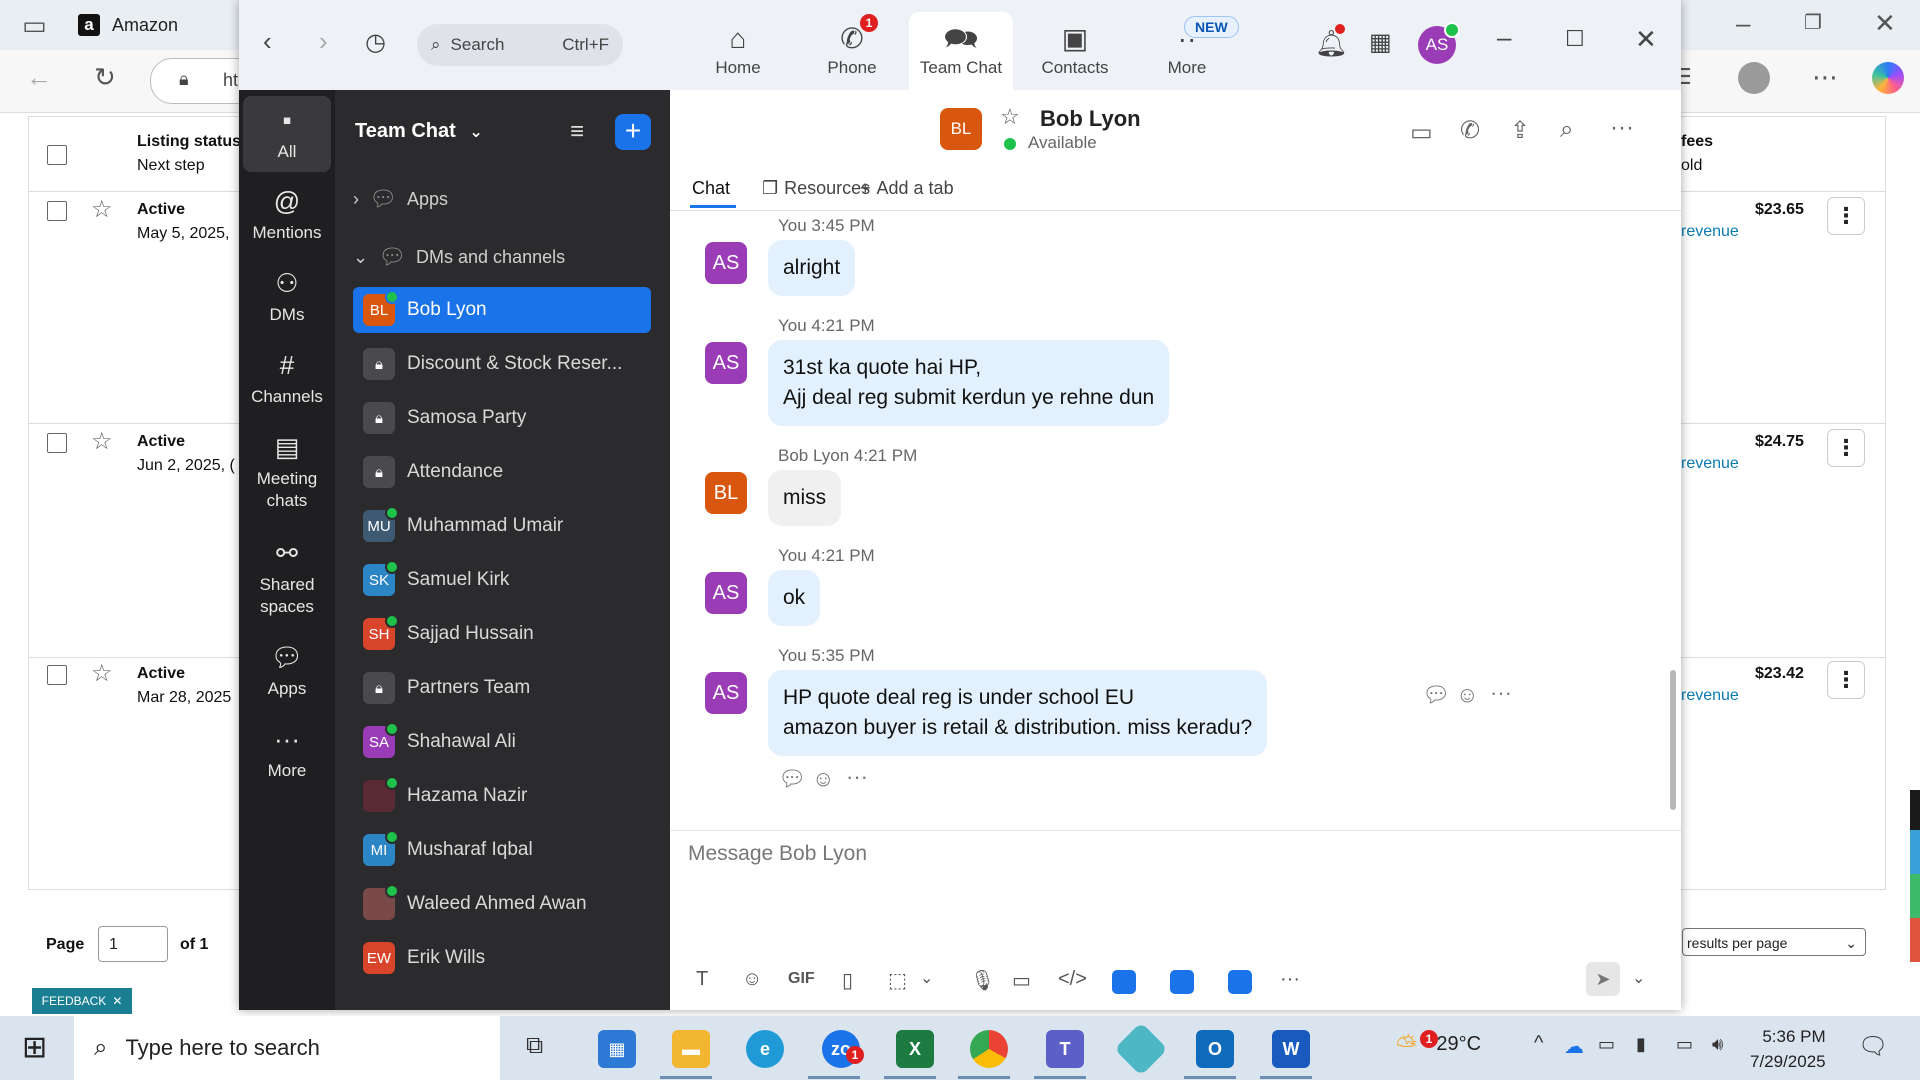 This screenshot has width=1920, height=1080. Describe the element at coordinates (1774, 942) in the screenshot. I see `results-per-page-select: results per page ⌄` at that location.